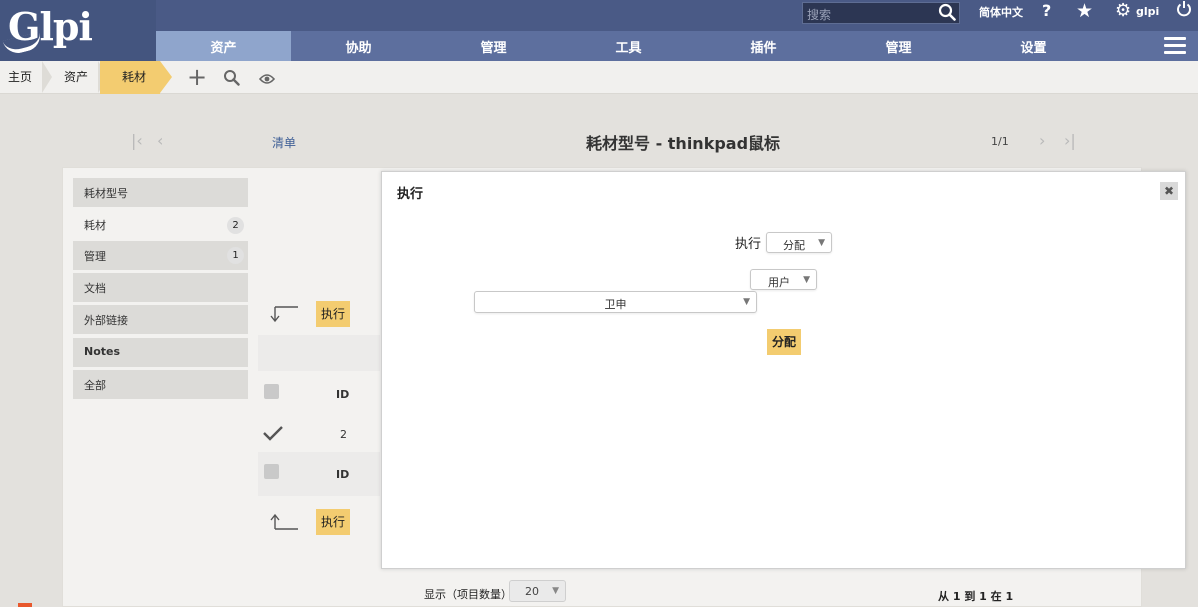 The image size is (1198, 607). Describe the element at coordinates (25, 605) in the screenshot. I see `corner-accent` at that location.